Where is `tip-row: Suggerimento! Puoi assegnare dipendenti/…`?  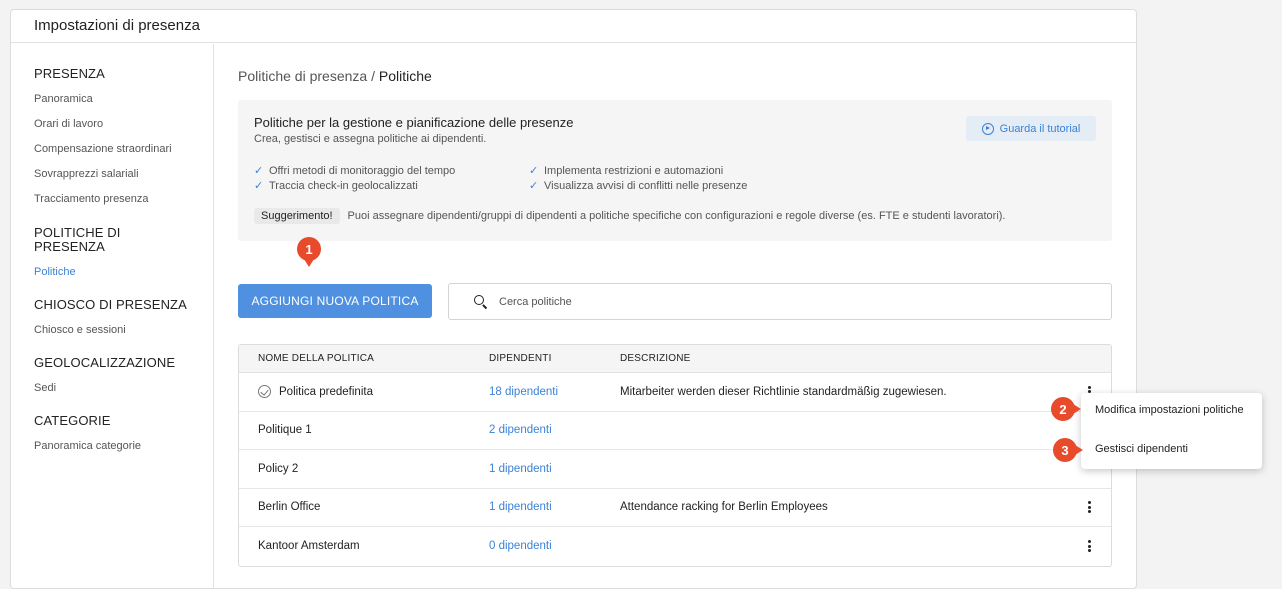 tip-row: Suggerimento! Puoi assegnare dipendenti/… is located at coordinates (630, 216).